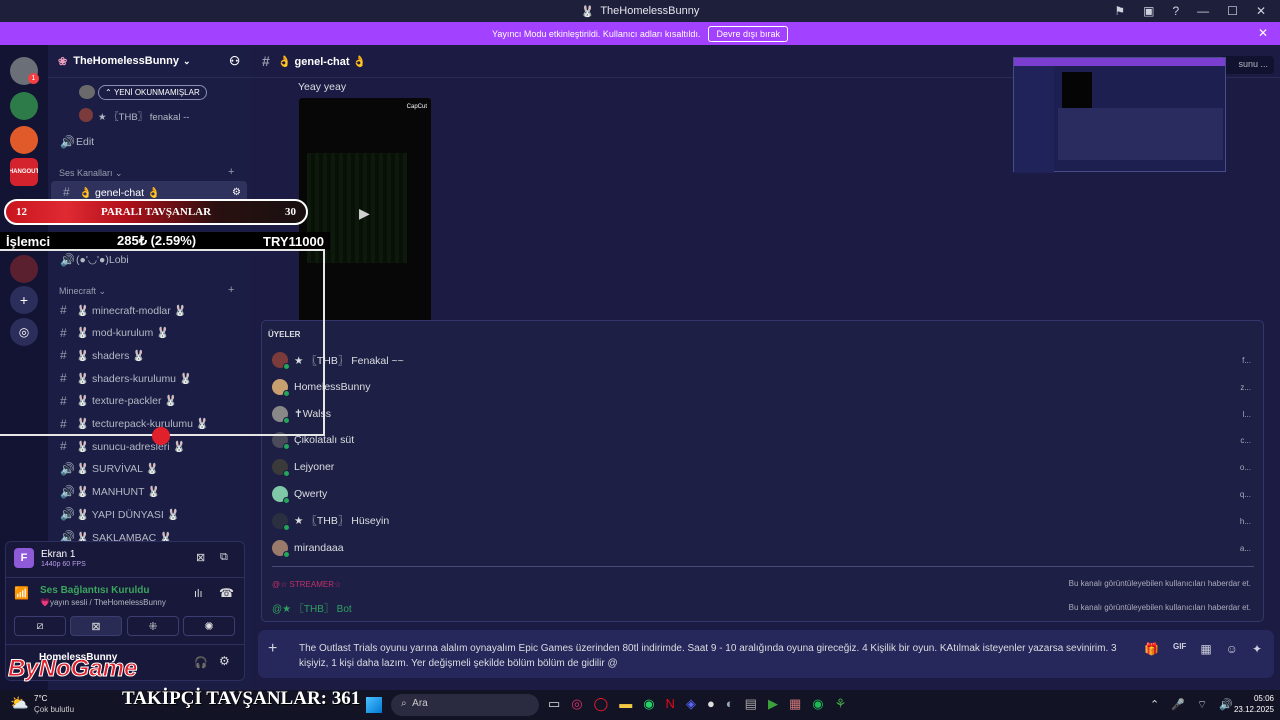 The height and width of the screenshot is (720, 1280). Describe the element at coordinates (198, 594) in the screenshot. I see `noise-icon: ılı` at that location.